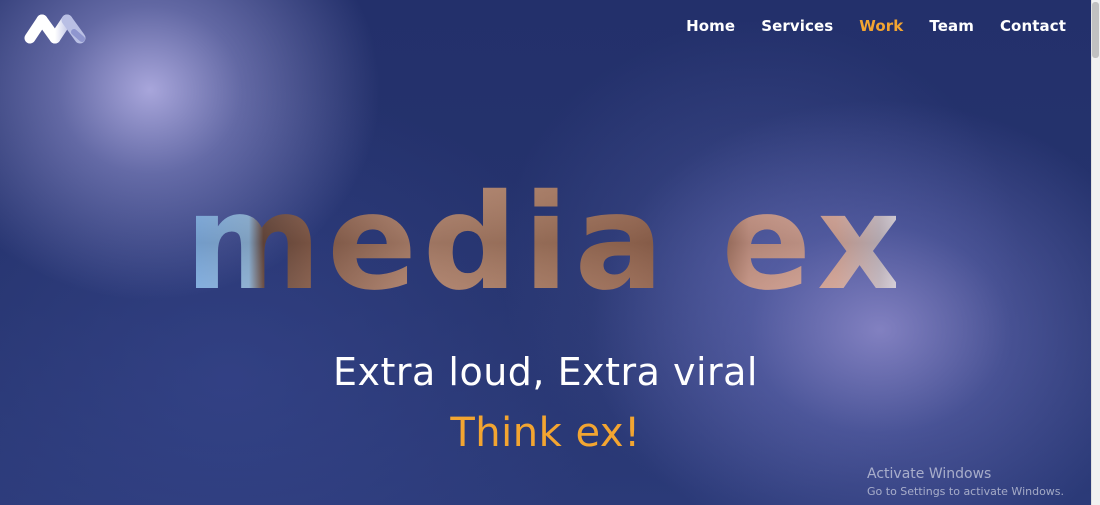 The height and width of the screenshot is (505, 1100). I want to click on nav-contact-link: Contact, so click(1033, 26).